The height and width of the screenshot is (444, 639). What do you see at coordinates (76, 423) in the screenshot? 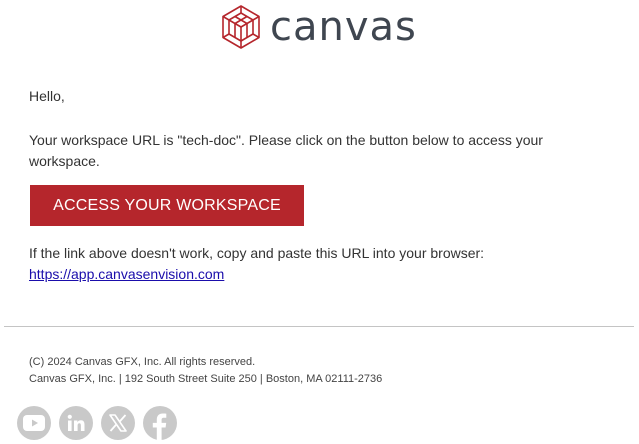
I see `linkedin-icon` at bounding box center [76, 423].